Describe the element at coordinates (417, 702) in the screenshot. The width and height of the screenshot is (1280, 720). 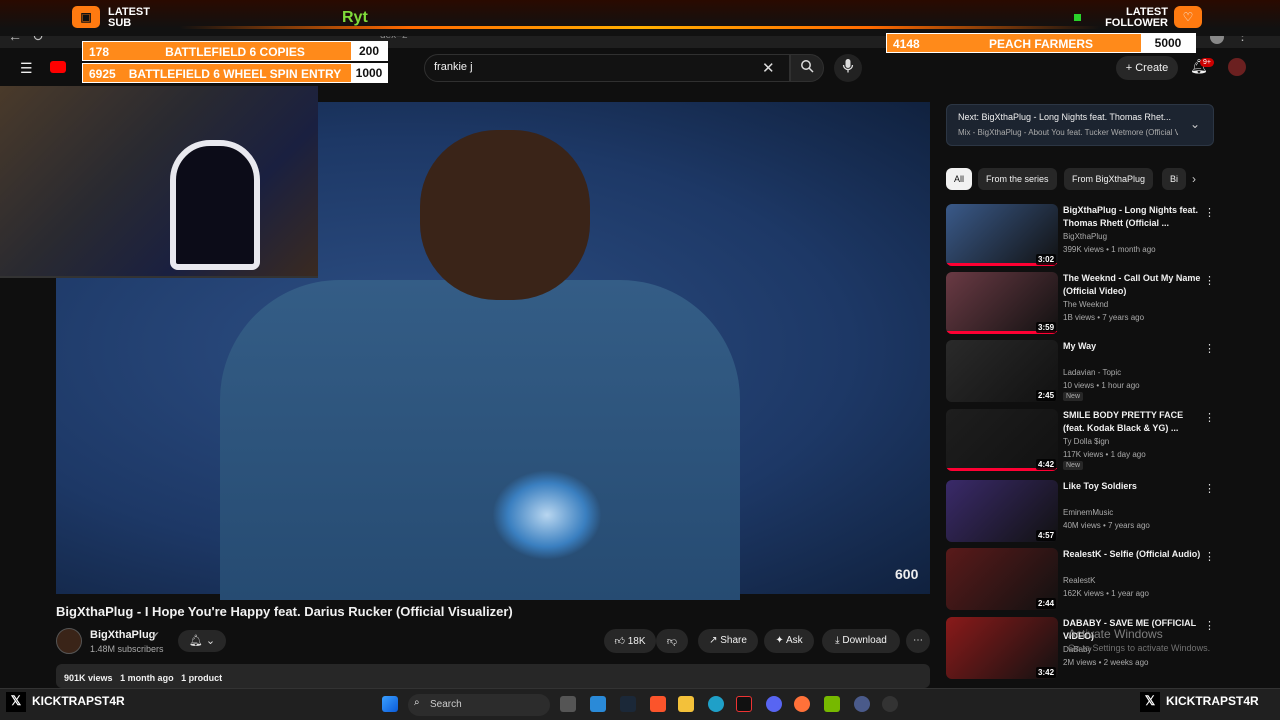
I see `search-icon: ⌕` at that location.